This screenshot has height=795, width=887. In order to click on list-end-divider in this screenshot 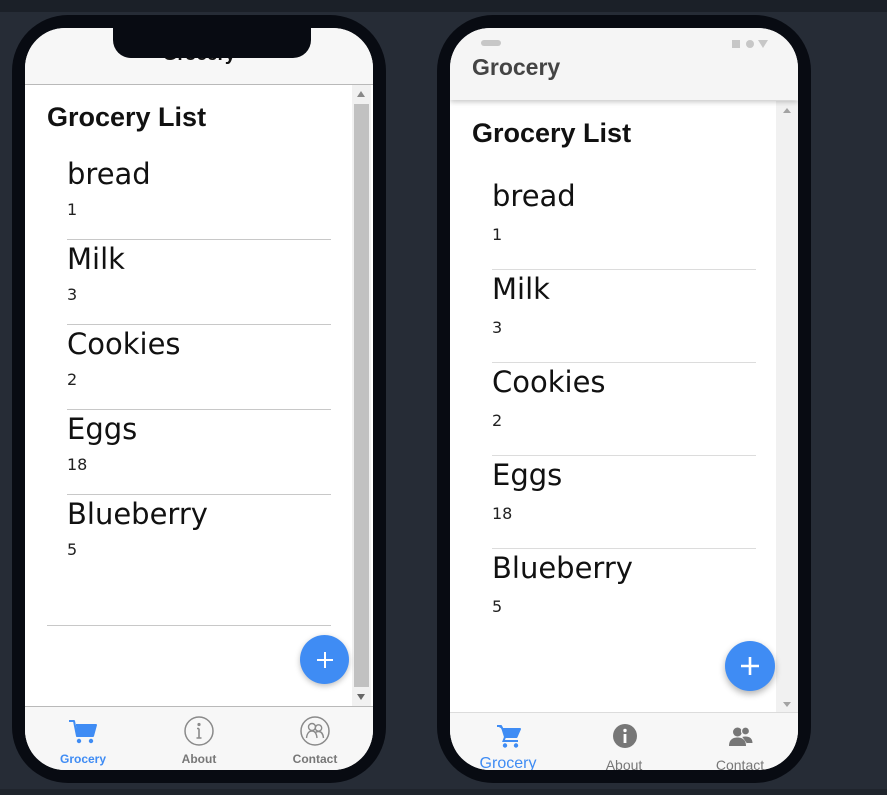, I will do `click(189, 625)`.